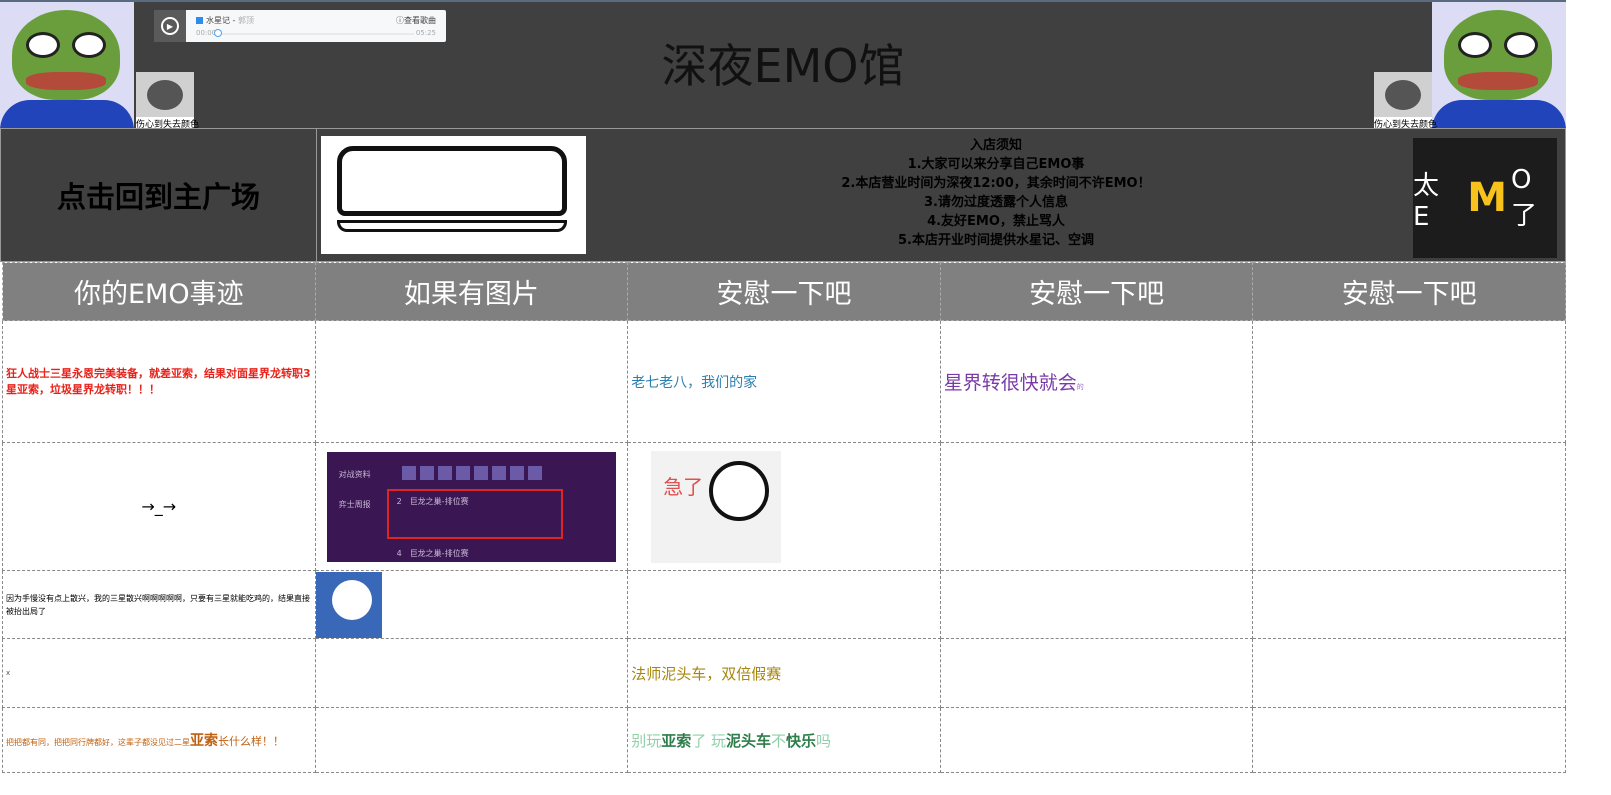 This screenshot has height=795, width=1611. What do you see at coordinates (159, 506) in the screenshot?
I see `story-cell: →_→` at bounding box center [159, 506].